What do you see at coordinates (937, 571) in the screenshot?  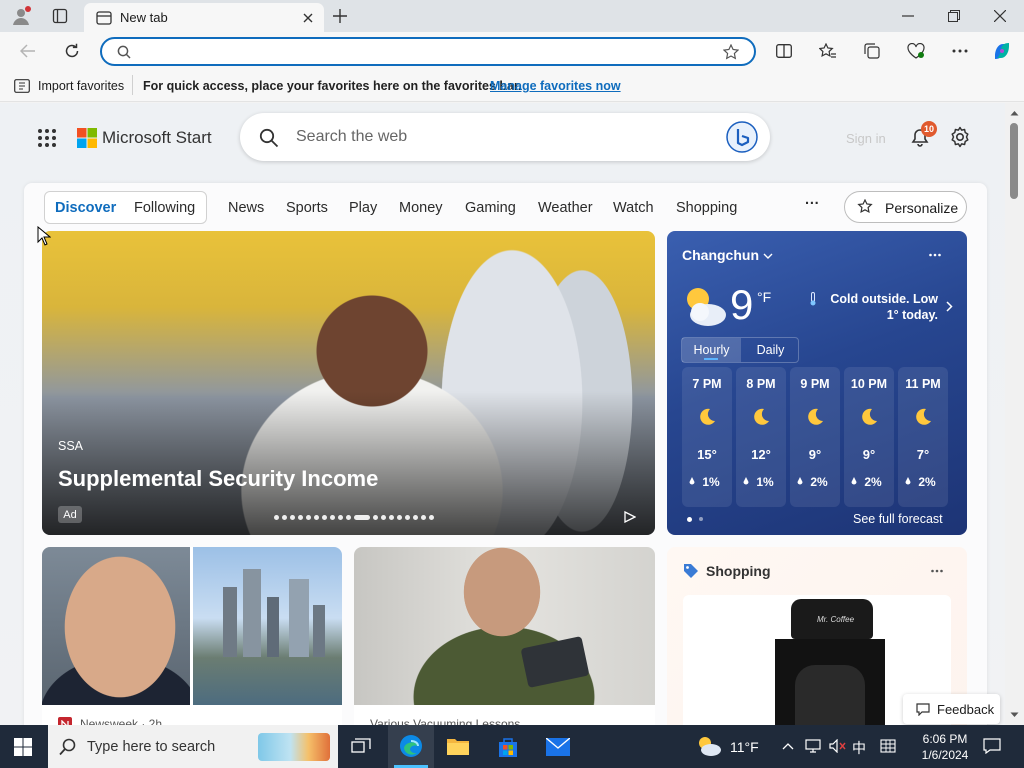 I see `shopping-more-icon` at bounding box center [937, 571].